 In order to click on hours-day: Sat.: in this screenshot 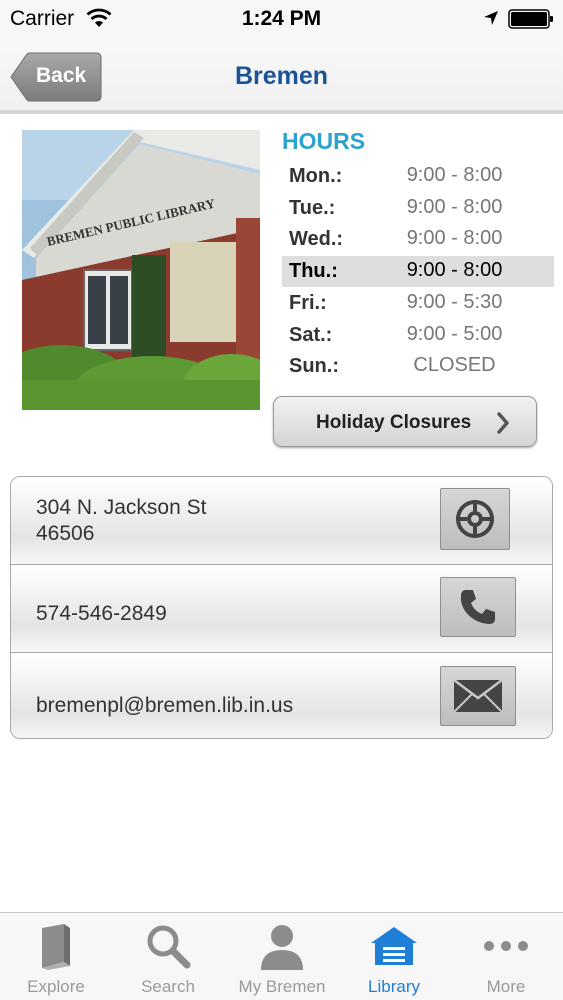, I will do `click(311, 334)`.